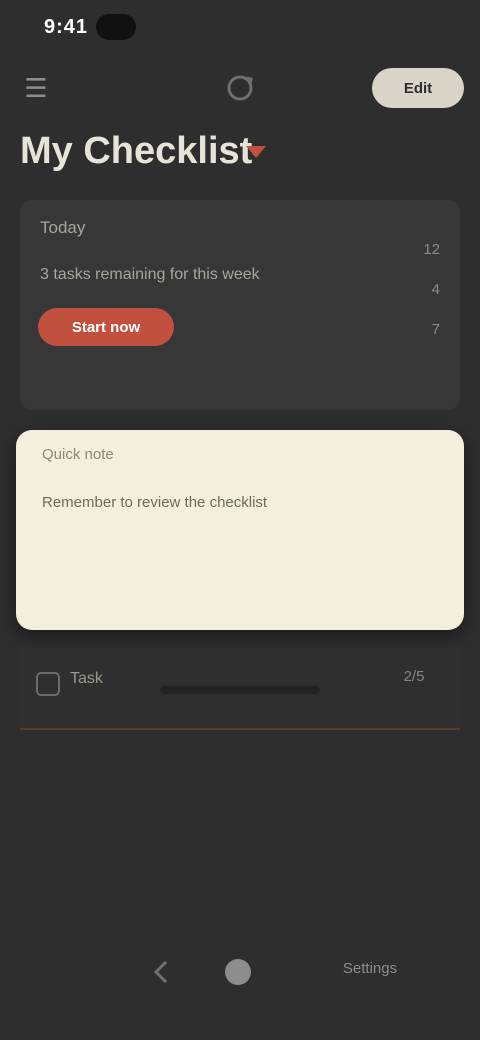 This screenshot has height=1040, width=480. What do you see at coordinates (414, 676) in the screenshot?
I see `task-count: 2/5` at bounding box center [414, 676].